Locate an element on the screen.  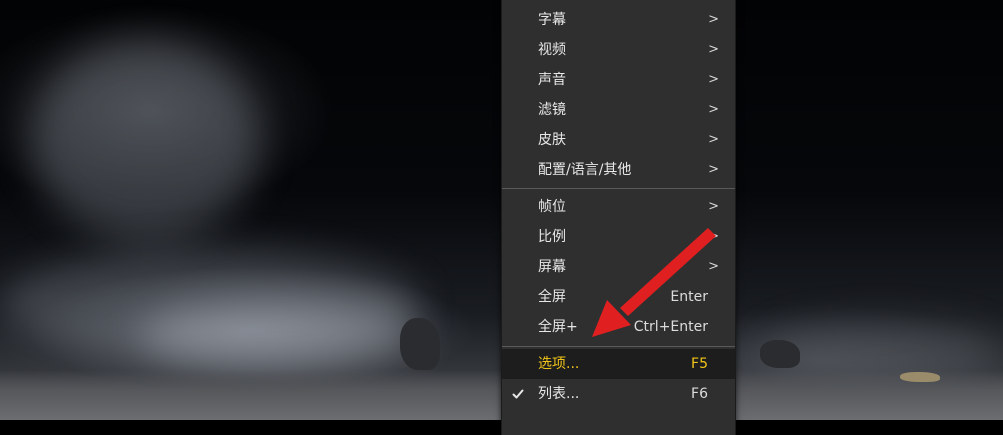
menu-item-frame-position: 帧位 > is located at coordinates (618, 207).